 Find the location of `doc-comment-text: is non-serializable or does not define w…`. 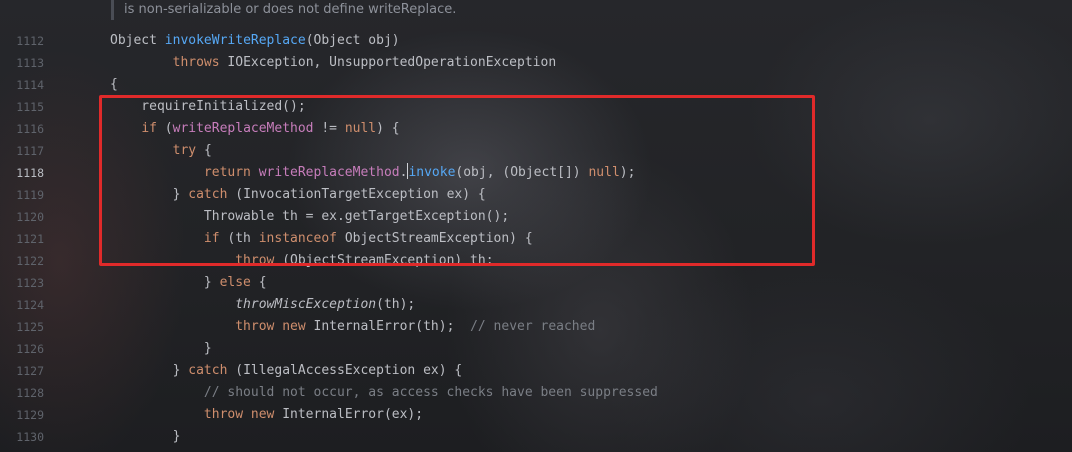

doc-comment-text: is non-serializable or does not define w… is located at coordinates (290, 9).